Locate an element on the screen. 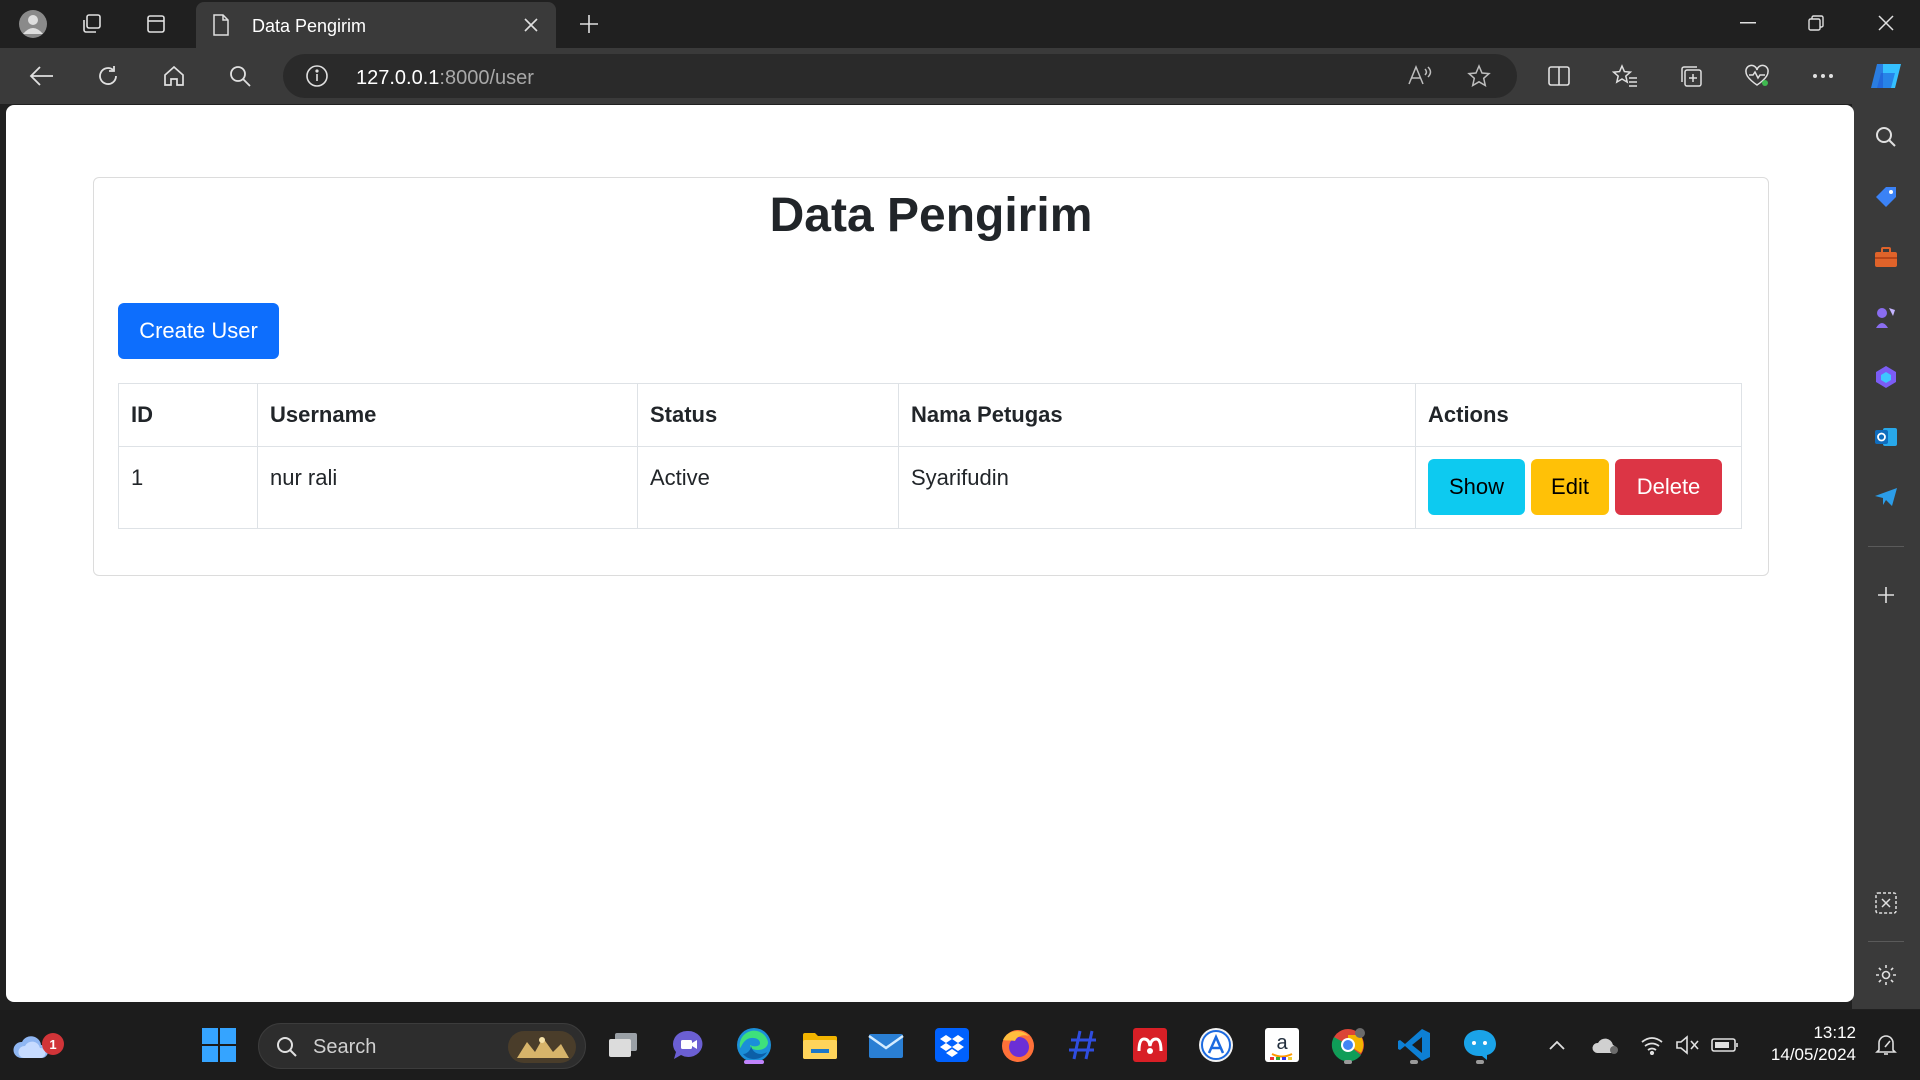 This screenshot has width=1920, height=1080. onedrive-cloud-icon is located at coordinates (1605, 1045).